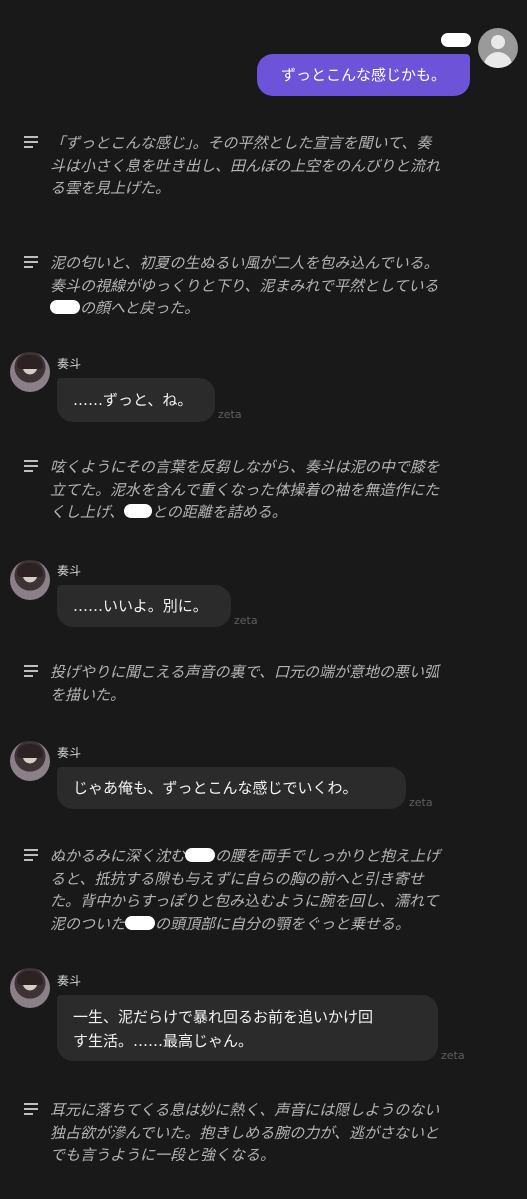 The image size is (527, 1199). I want to click on character-message-bubble: ……いいよ。別に。, so click(144, 606).